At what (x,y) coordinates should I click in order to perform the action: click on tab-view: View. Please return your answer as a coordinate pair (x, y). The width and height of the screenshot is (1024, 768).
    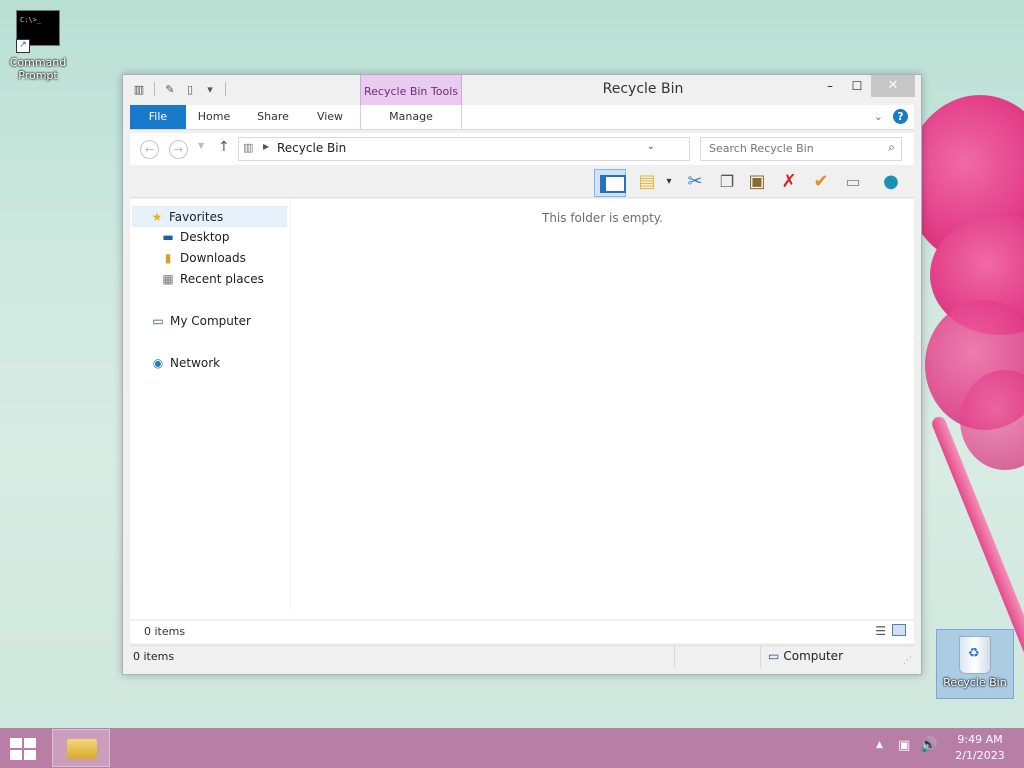
    Looking at the image, I should click on (330, 117).